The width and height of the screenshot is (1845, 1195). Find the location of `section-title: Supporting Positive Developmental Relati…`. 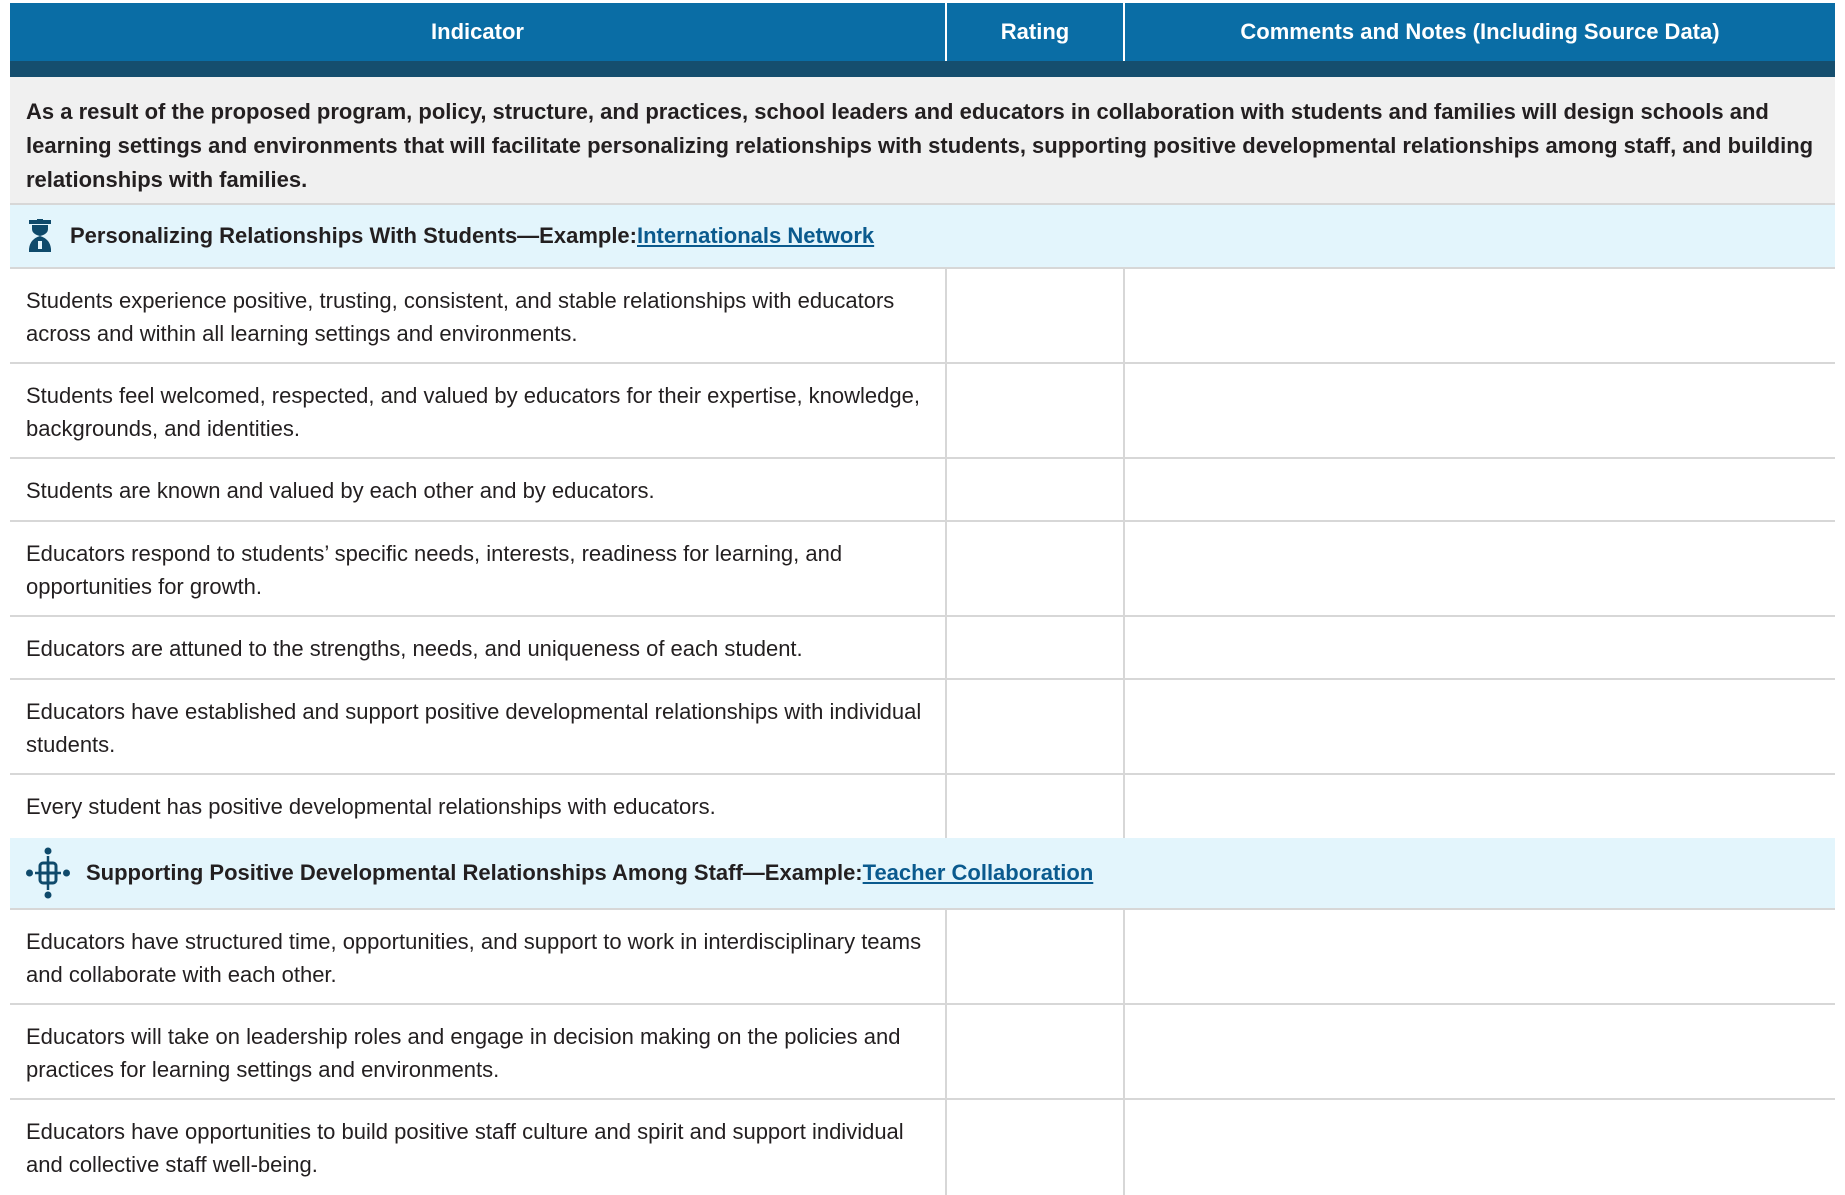

section-title: Supporting Positive Developmental Relati… is located at coordinates (474, 872).